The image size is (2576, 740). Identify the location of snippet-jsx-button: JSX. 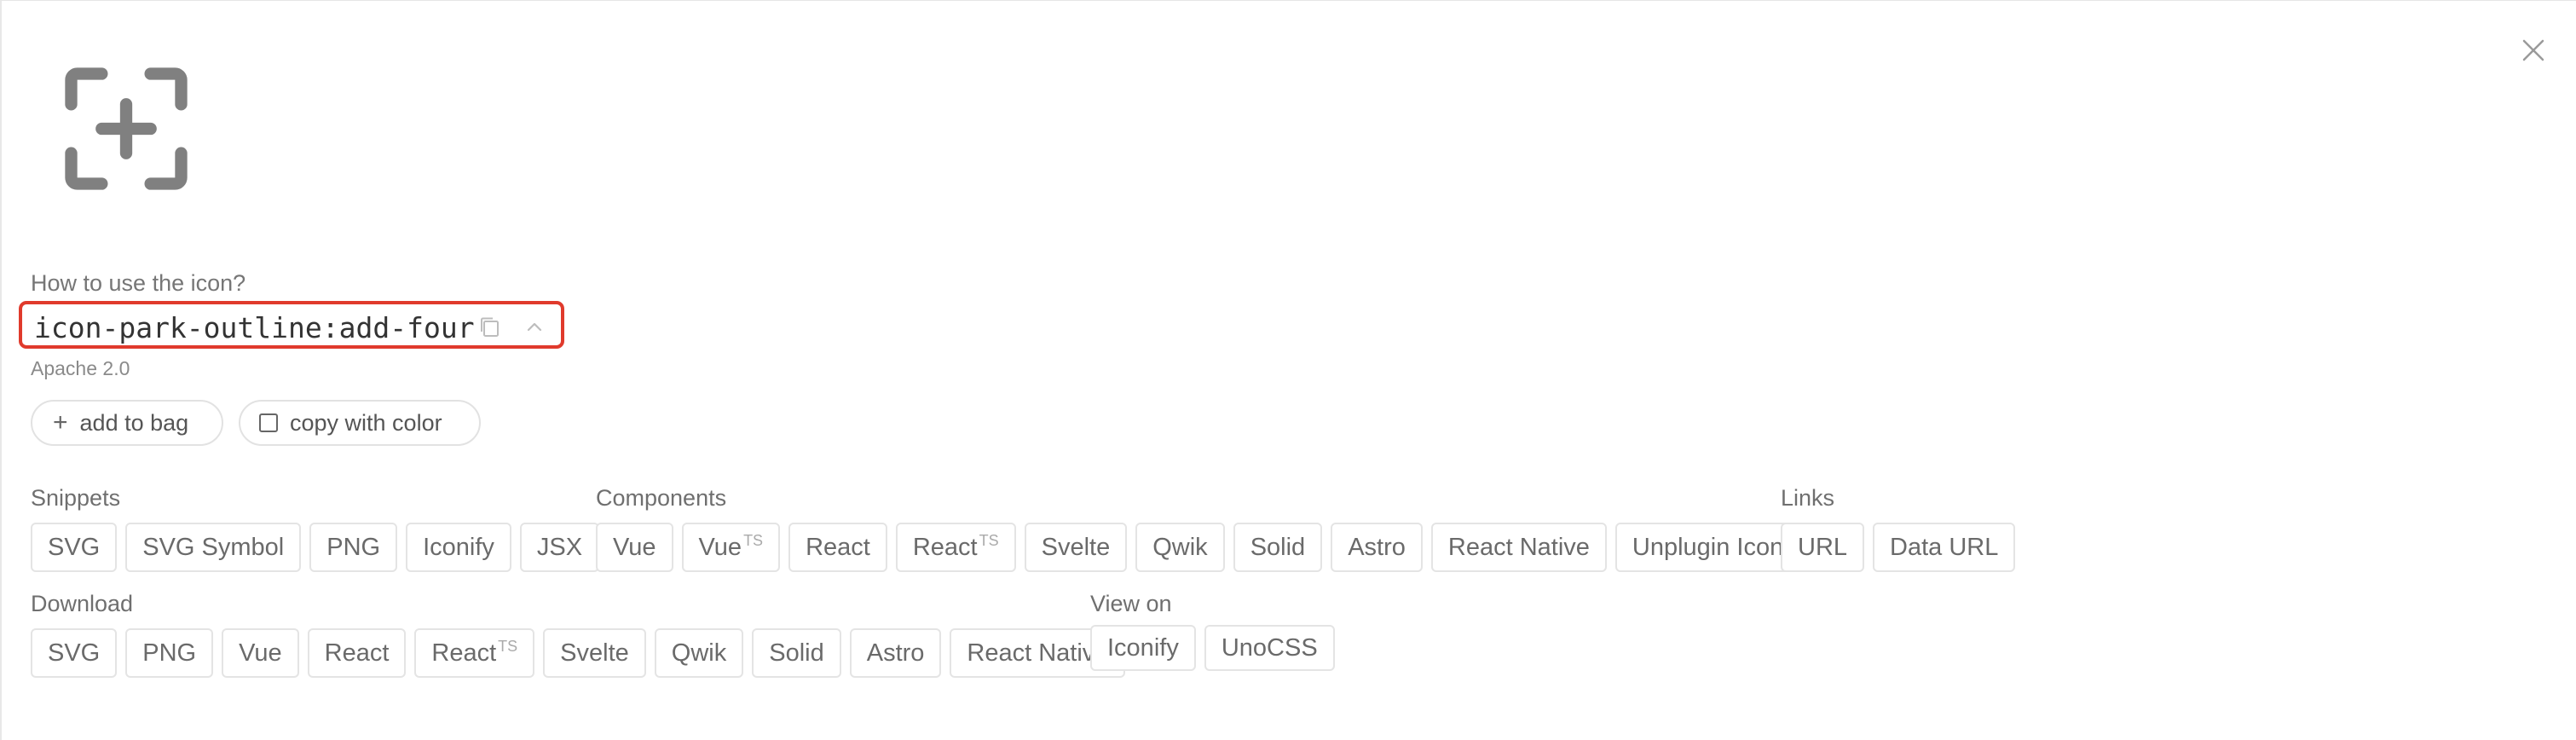
(559, 547).